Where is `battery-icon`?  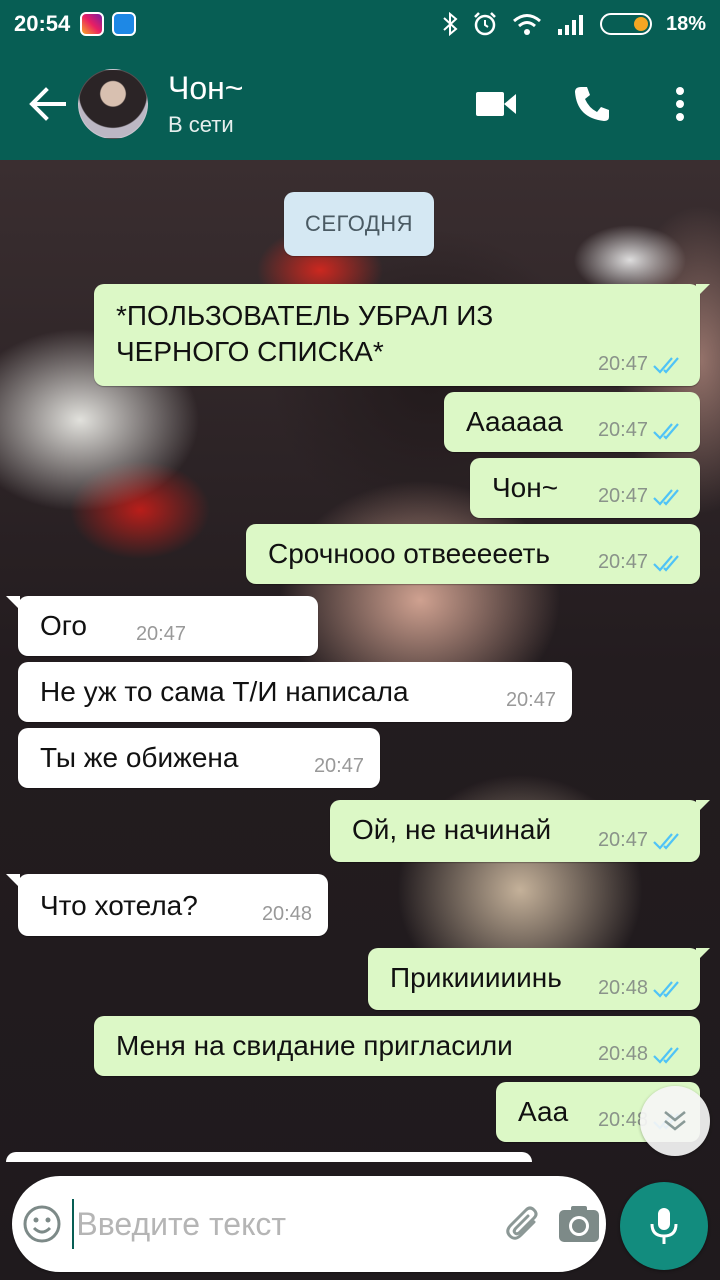 battery-icon is located at coordinates (625, 24).